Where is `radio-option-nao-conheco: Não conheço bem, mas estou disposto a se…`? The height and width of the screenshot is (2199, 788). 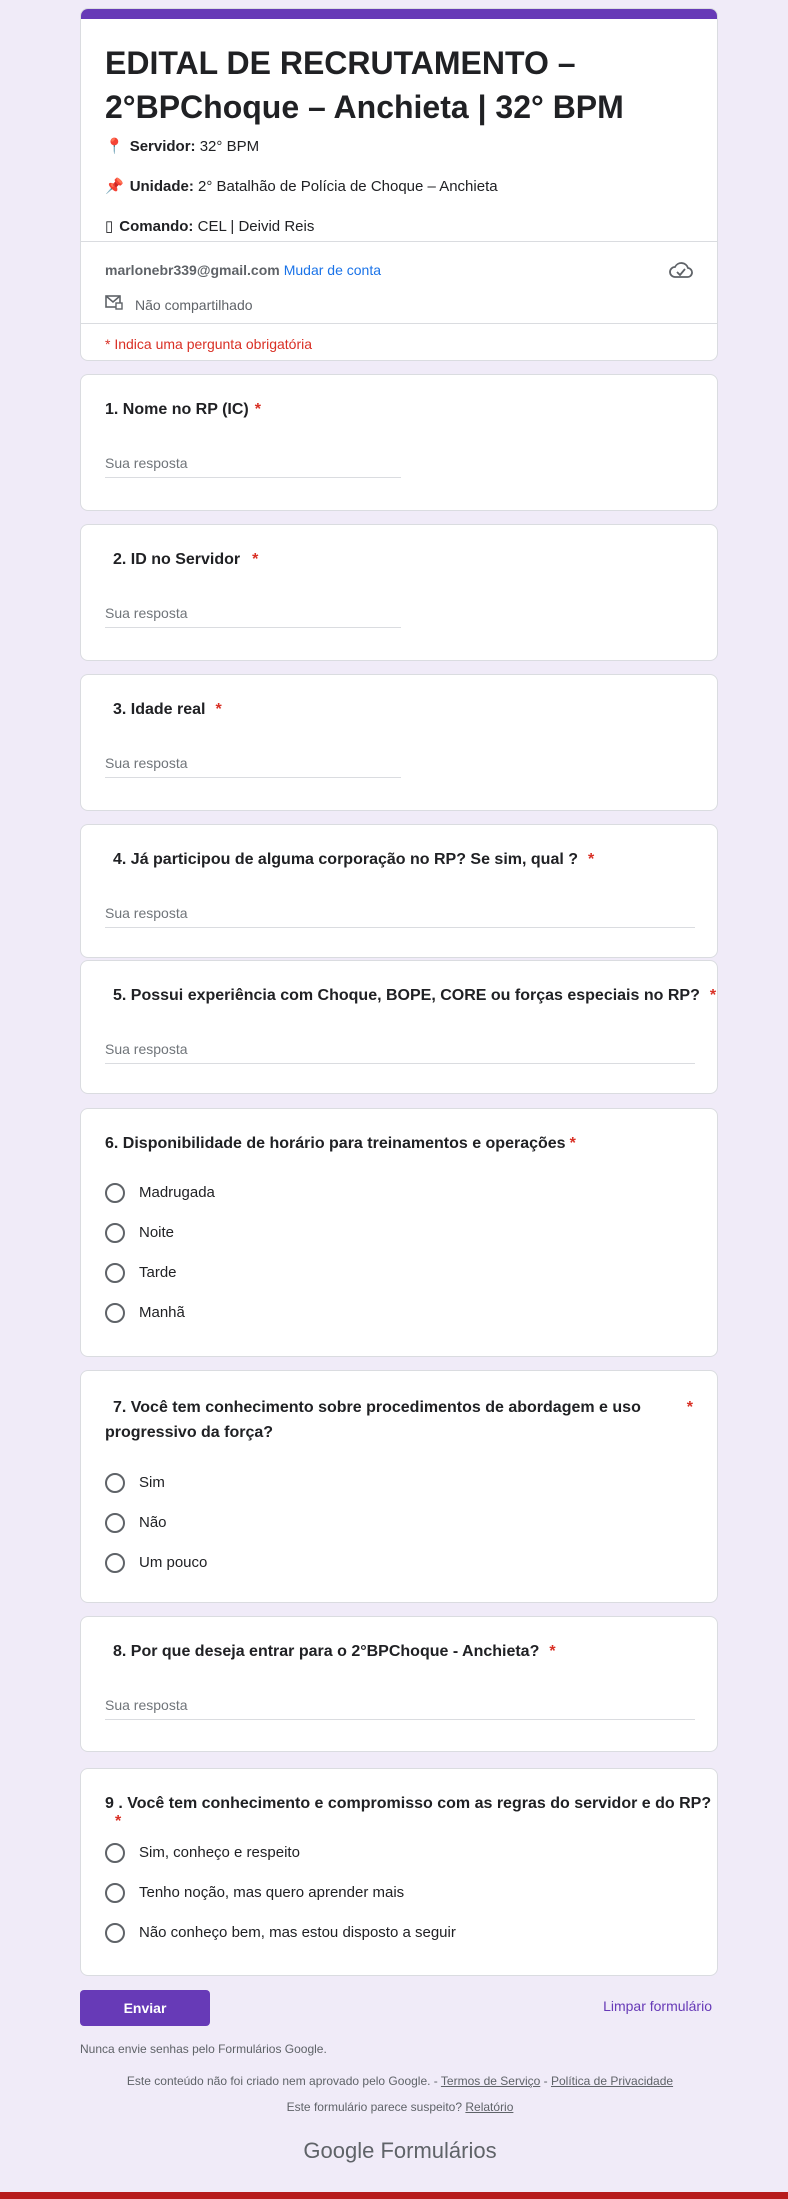 radio-option-nao-conheco: Não conheço bem, mas estou disposto a se… is located at coordinates (280, 1933).